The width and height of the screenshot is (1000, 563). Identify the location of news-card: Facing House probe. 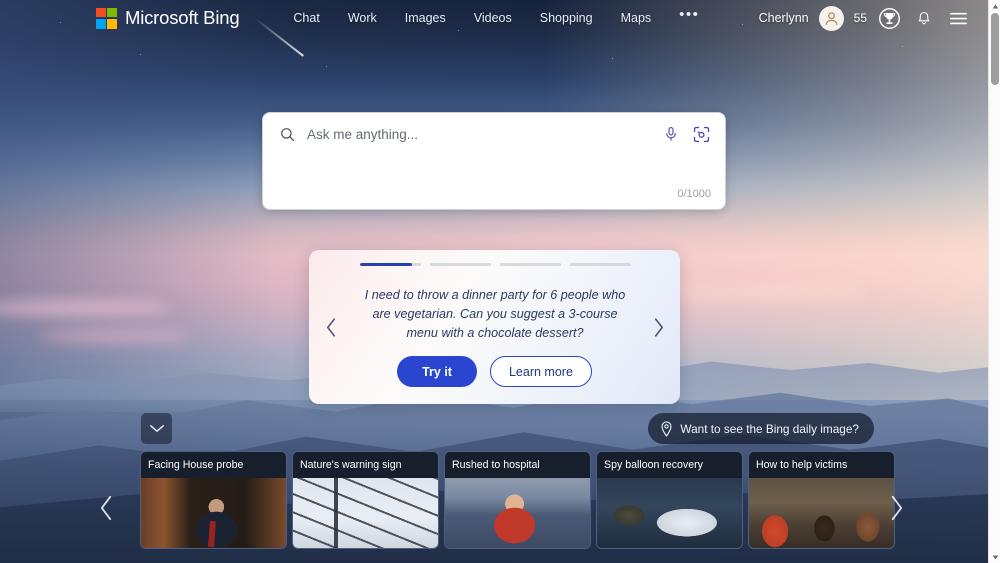
(213, 500).